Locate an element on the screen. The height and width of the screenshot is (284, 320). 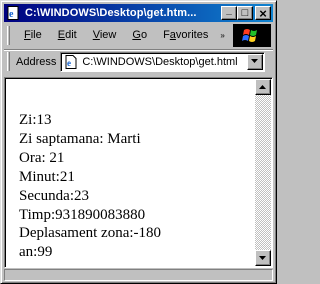
ie-page-icon: e is located at coordinates (14, 13).